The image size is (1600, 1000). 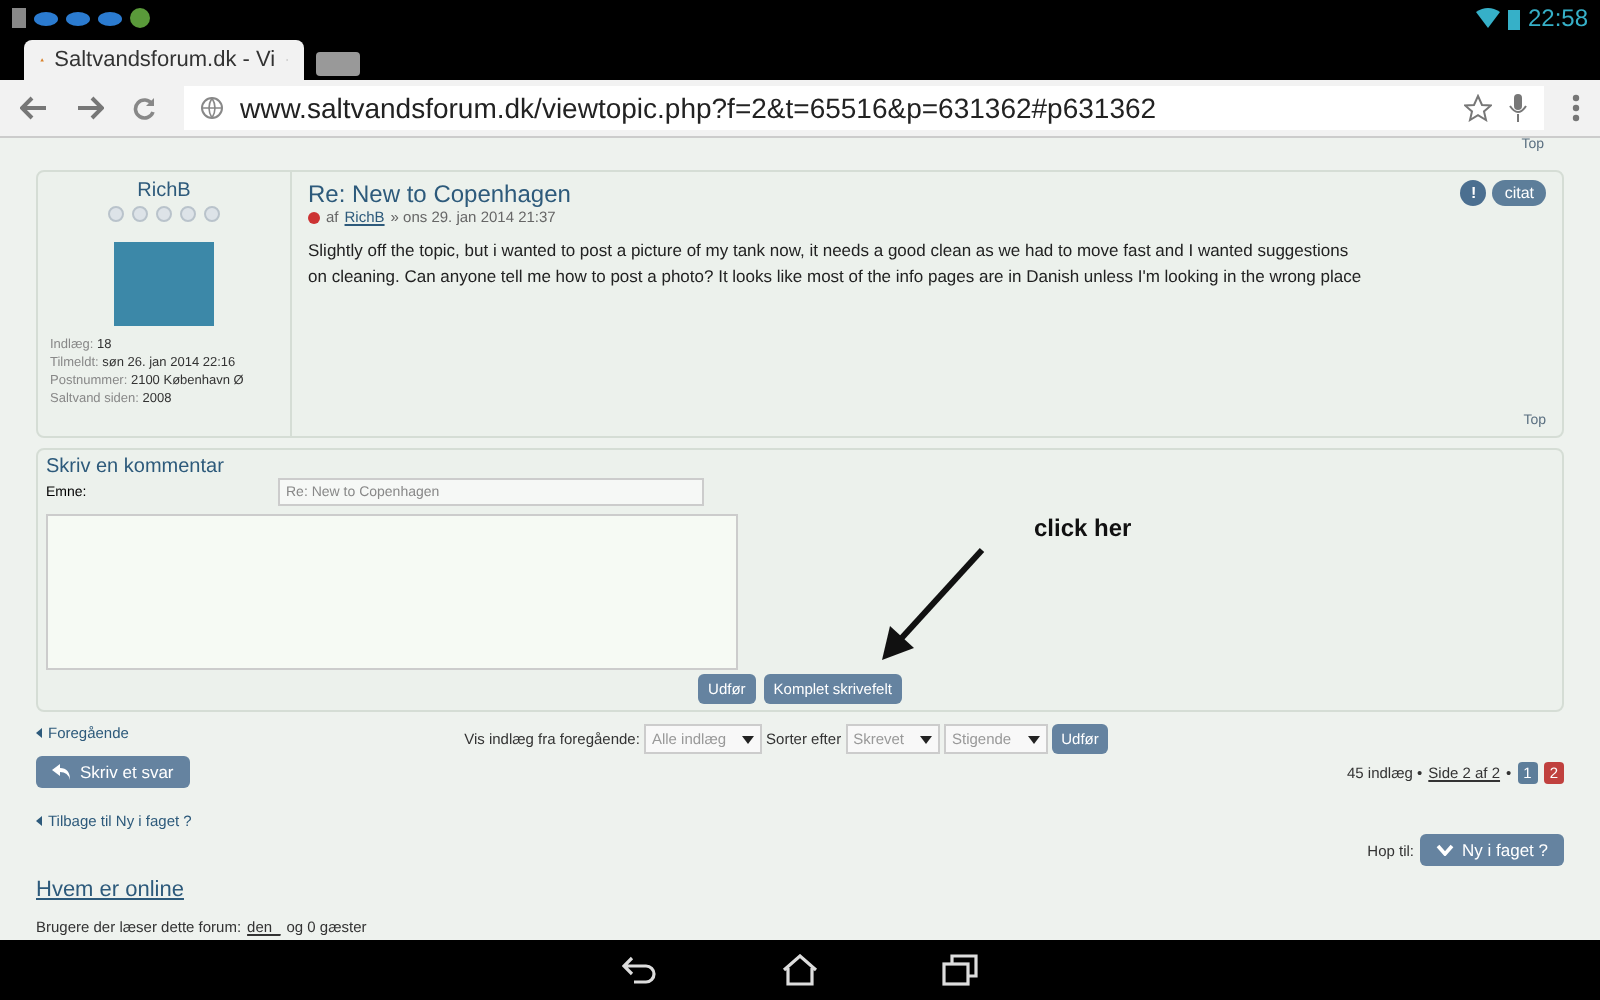 I want to click on post-text: Slightly off the topic, but i wanted to post a picture of my tank now, it needs a good clean as we had to move fast and I wanted suggestions on cleaning. Can anyone tell me how to post a photo? It looks like most of the info pages are in Danish unless I'm looking in the wrong place, so click(x=836, y=263).